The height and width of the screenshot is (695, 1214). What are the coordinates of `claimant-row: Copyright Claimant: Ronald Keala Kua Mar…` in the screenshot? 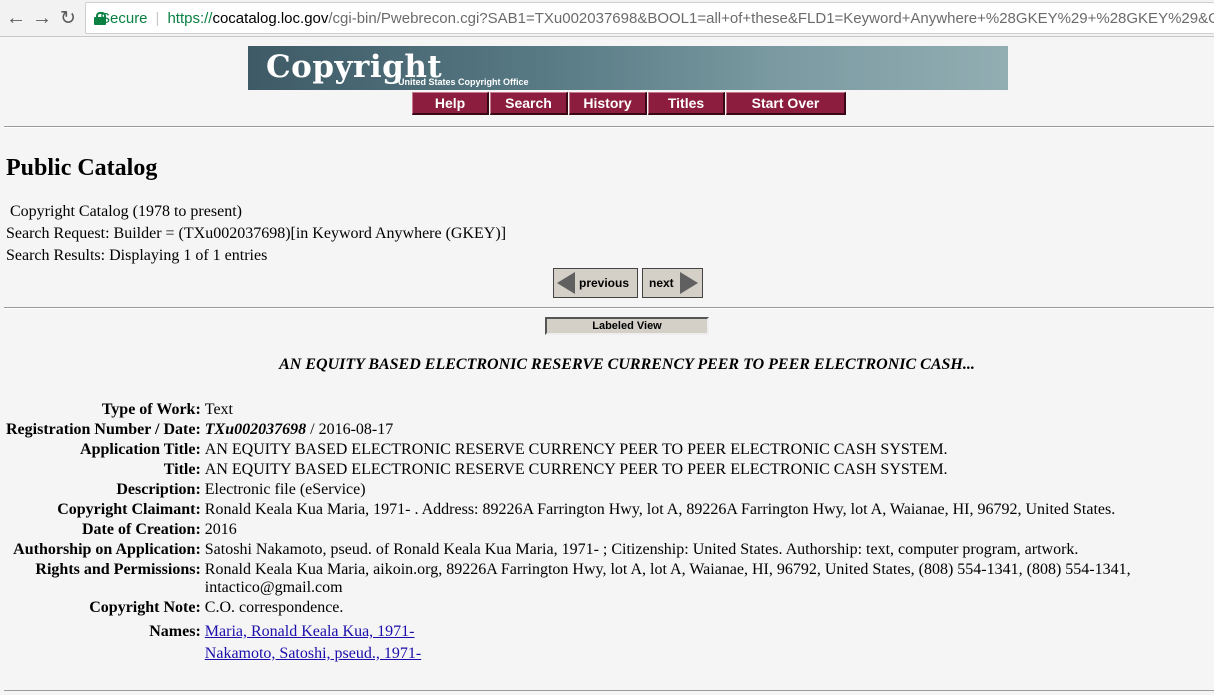 It's located at (567, 510).